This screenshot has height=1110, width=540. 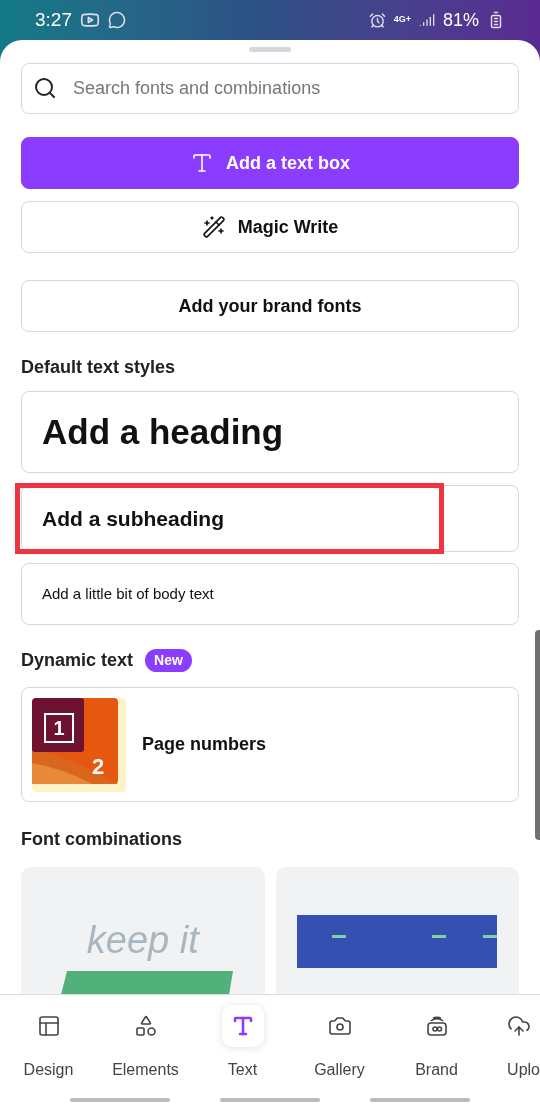 I want to click on magic-write-button: Magic Write, so click(x=270, y=227).